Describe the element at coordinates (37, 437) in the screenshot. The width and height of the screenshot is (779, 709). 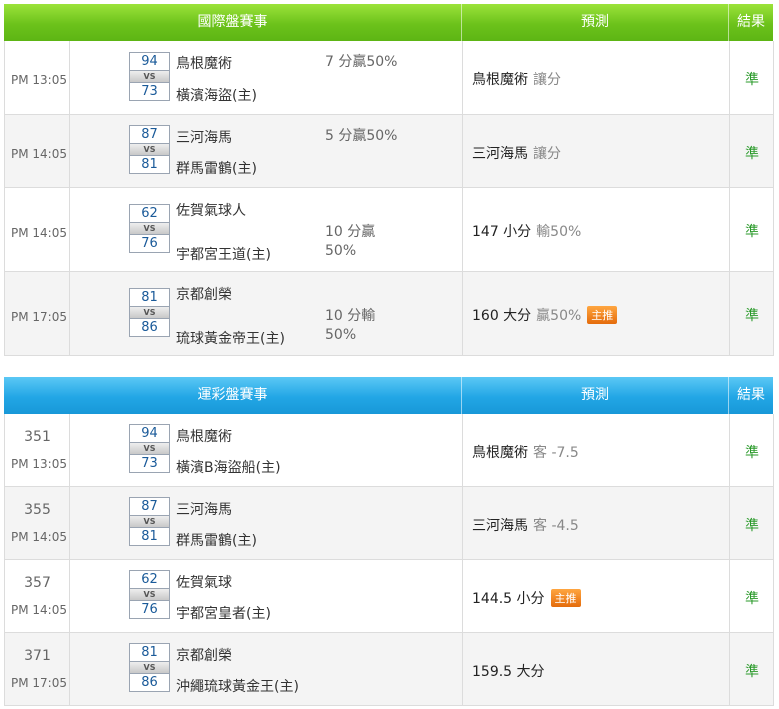
I see `game-number: 351` at that location.